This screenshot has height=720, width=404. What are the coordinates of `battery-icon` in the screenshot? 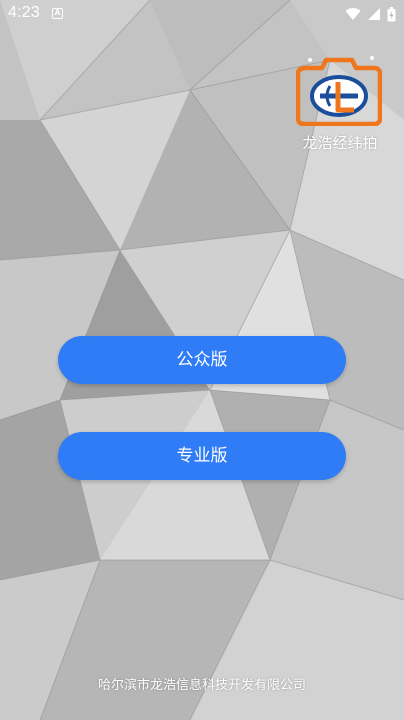 It's located at (391, 13).